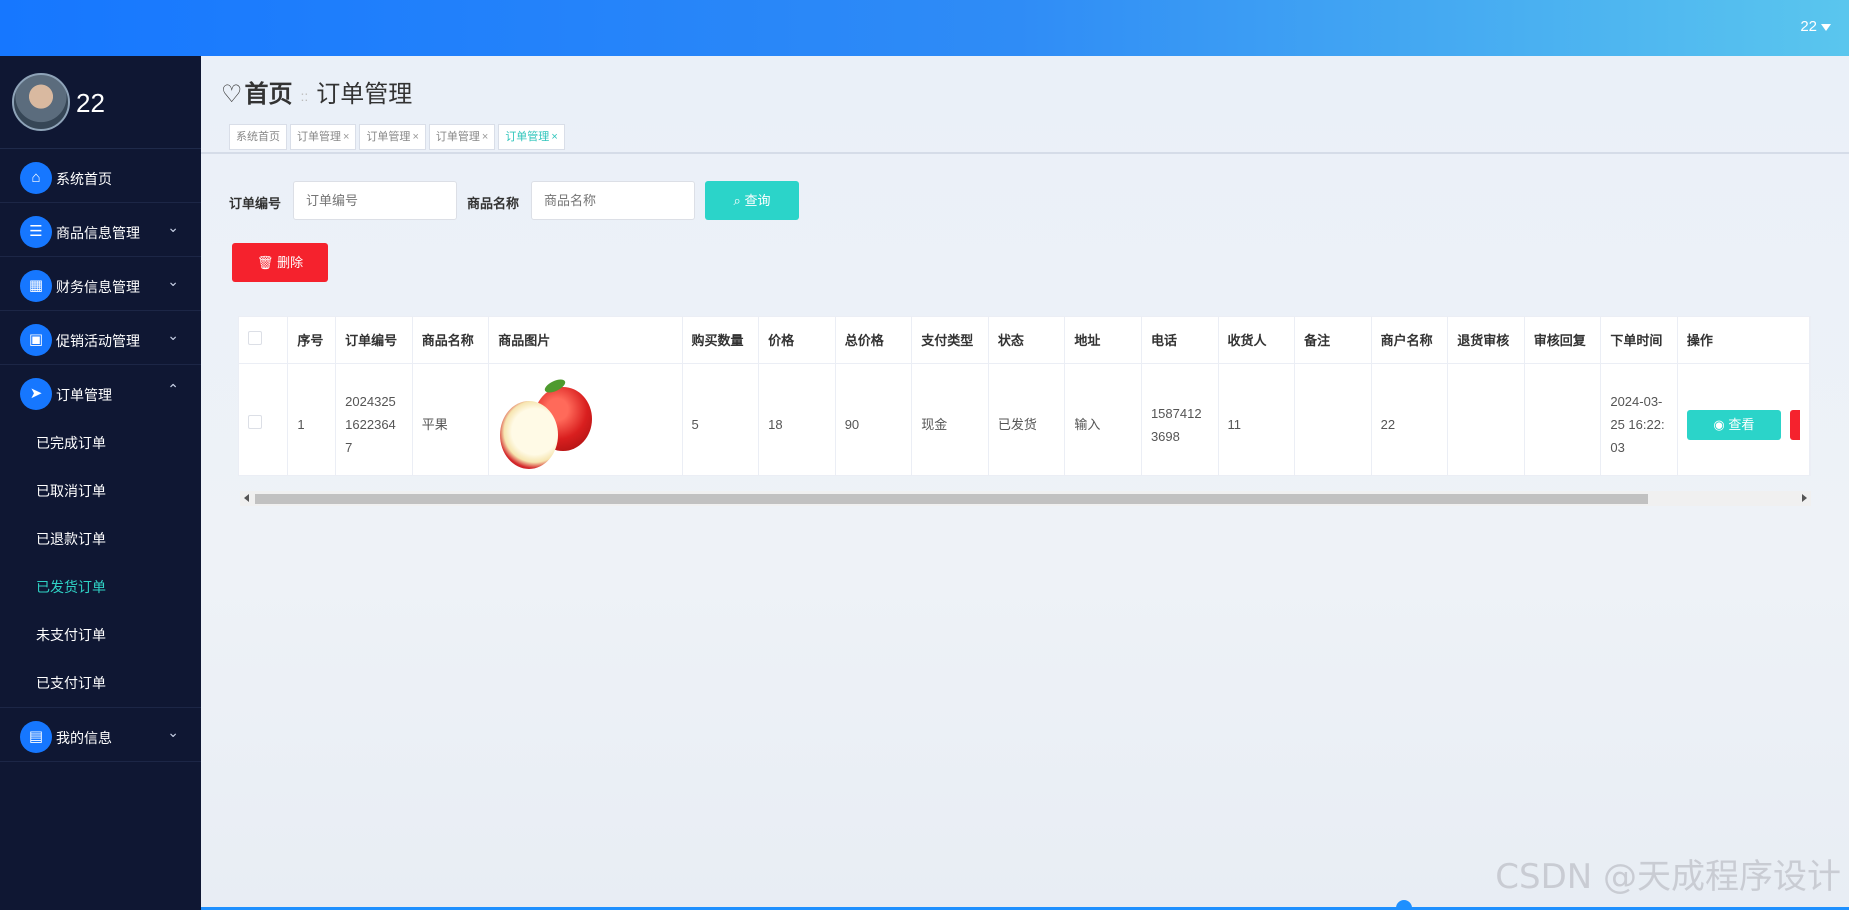  Describe the element at coordinates (100, 635) in the screenshot. I see `submenu-unpaid-orders: 未支付订单` at that location.